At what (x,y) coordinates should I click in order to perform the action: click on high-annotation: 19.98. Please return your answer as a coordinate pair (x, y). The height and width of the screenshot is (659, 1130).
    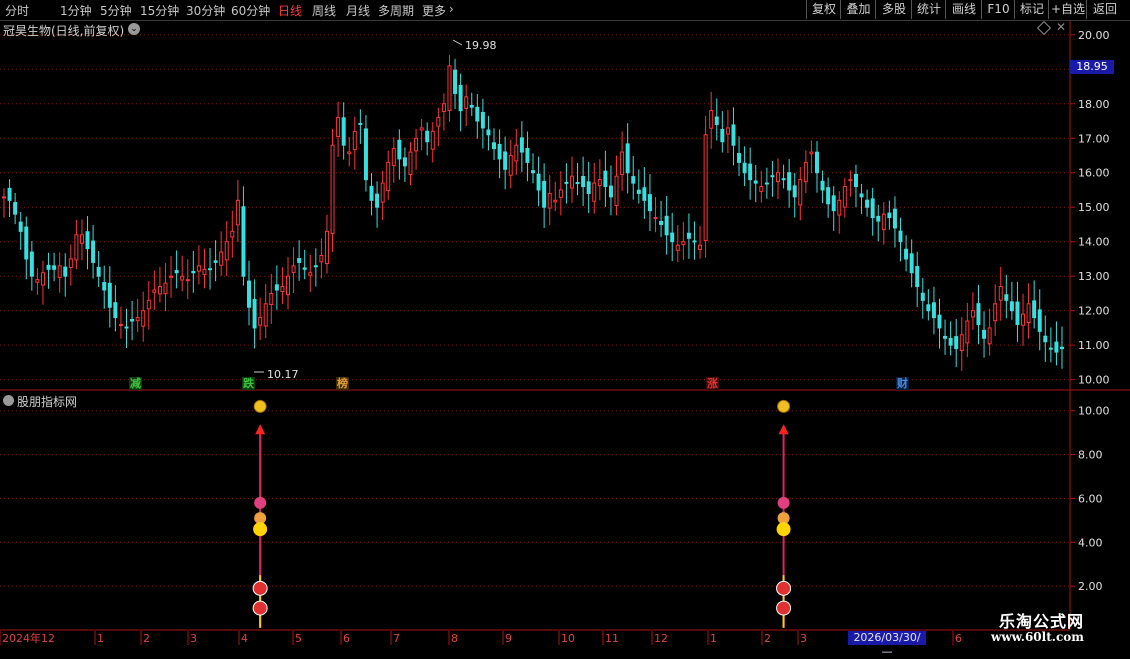
    Looking at the image, I should click on (474, 45).